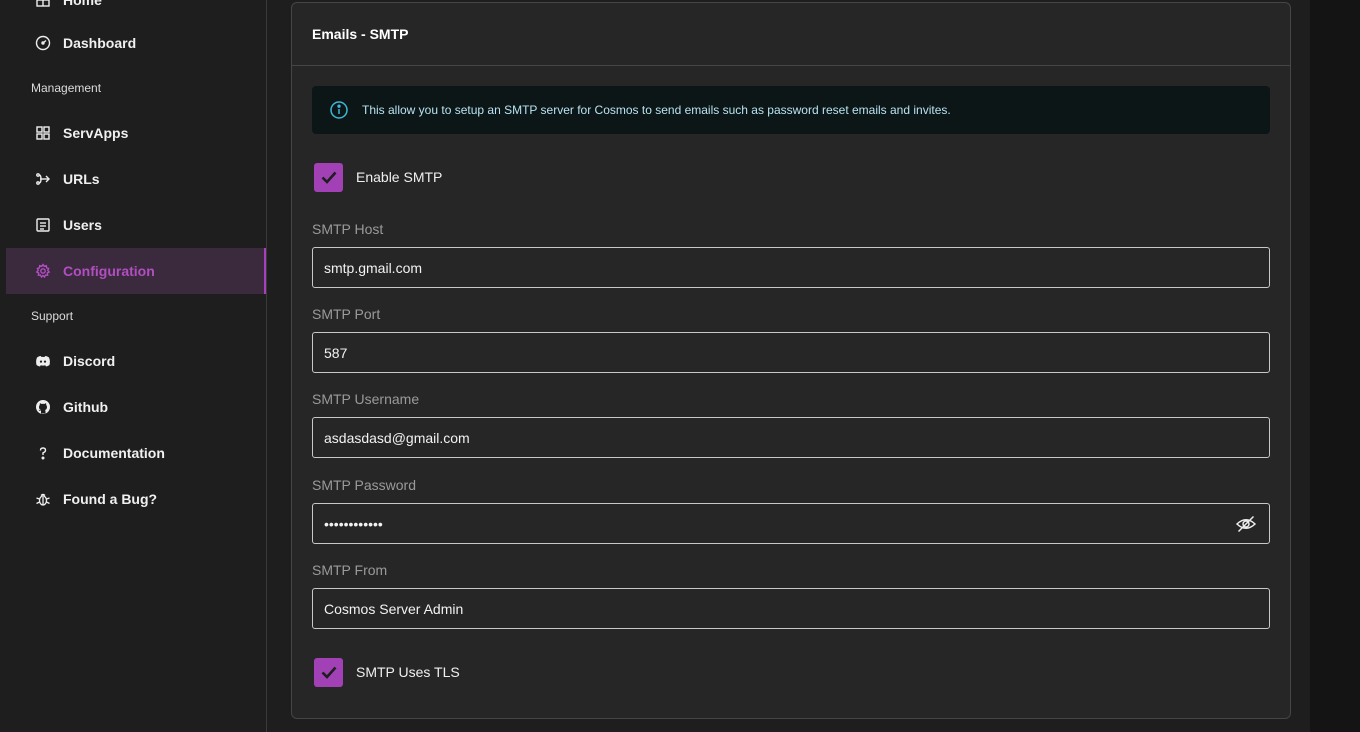  I want to click on smtp-host-input: smtp.gmail.com, so click(791, 267).